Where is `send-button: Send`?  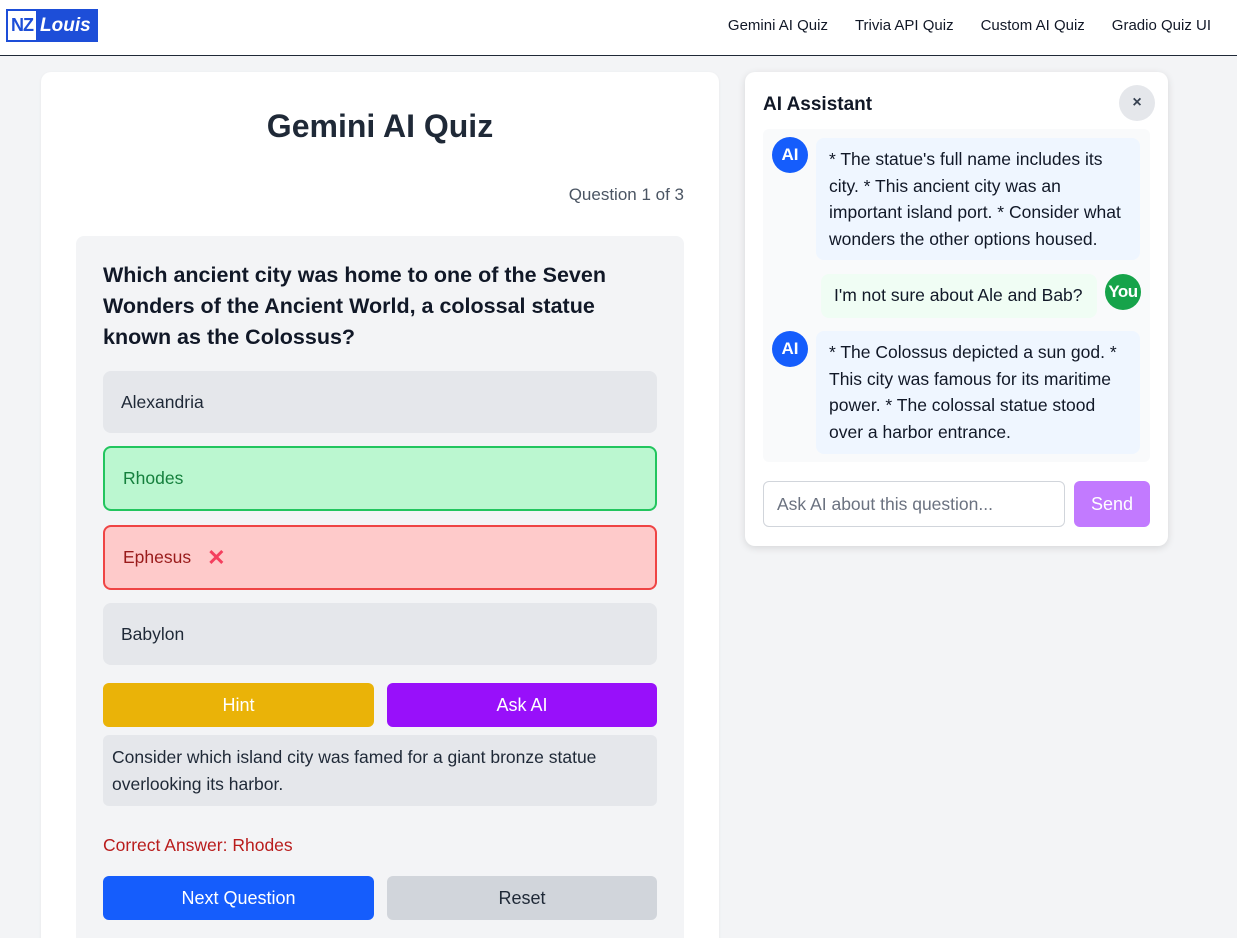
send-button: Send is located at coordinates (1112, 504).